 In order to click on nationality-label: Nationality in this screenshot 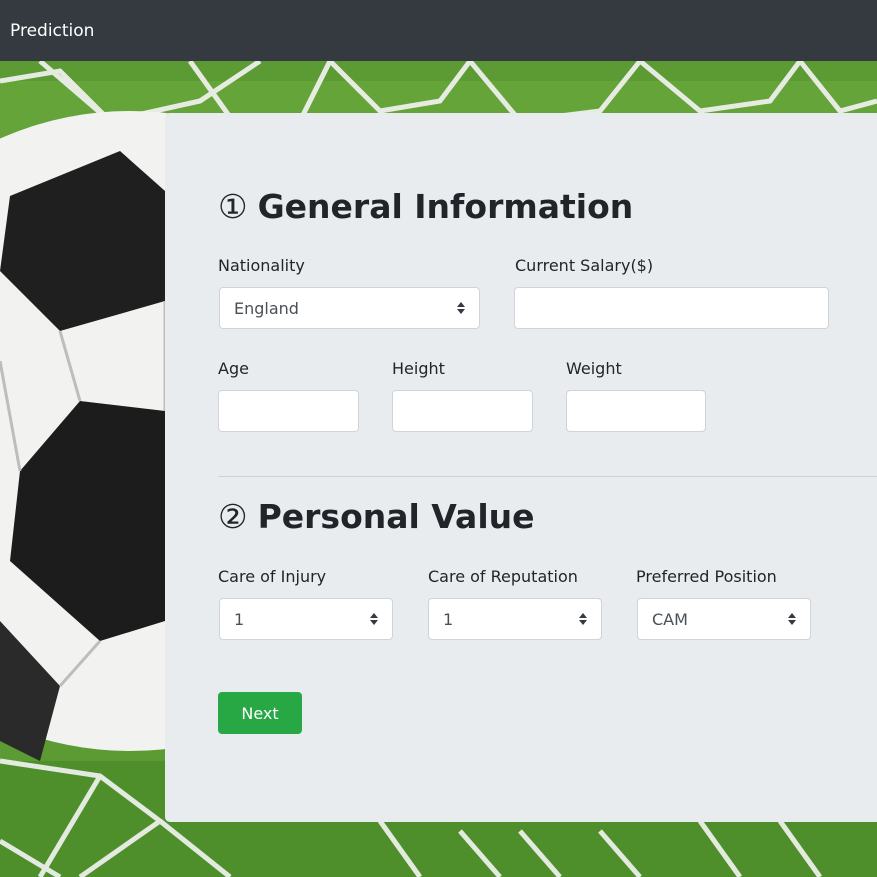, I will do `click(261, 265)`.